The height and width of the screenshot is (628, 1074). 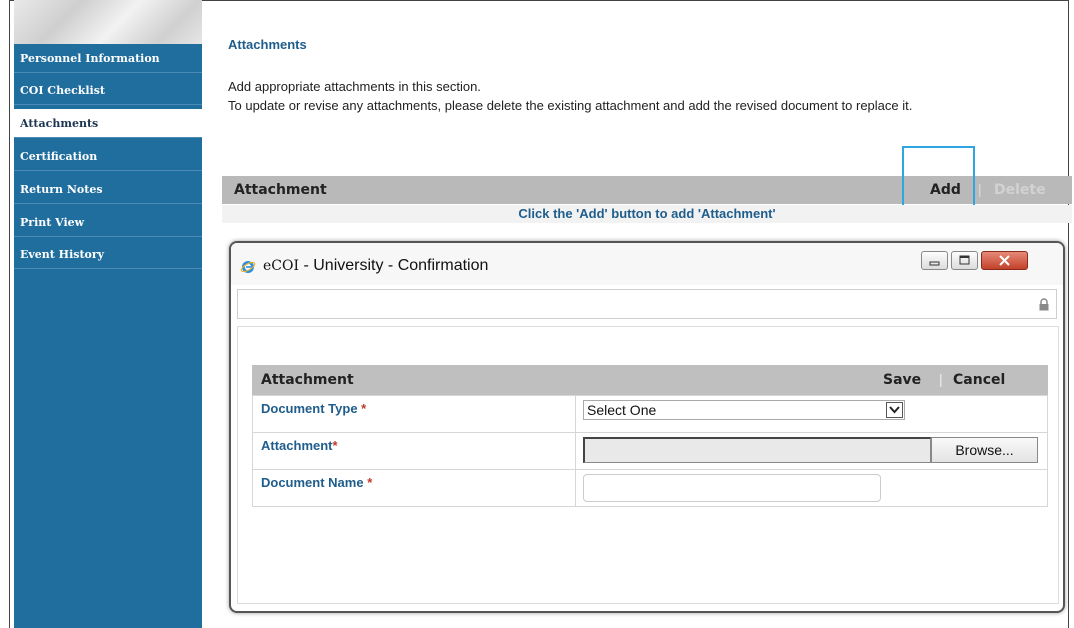 I want to click on sidebar-item-return-notes: Return Notes, so click(x=108, y=189).